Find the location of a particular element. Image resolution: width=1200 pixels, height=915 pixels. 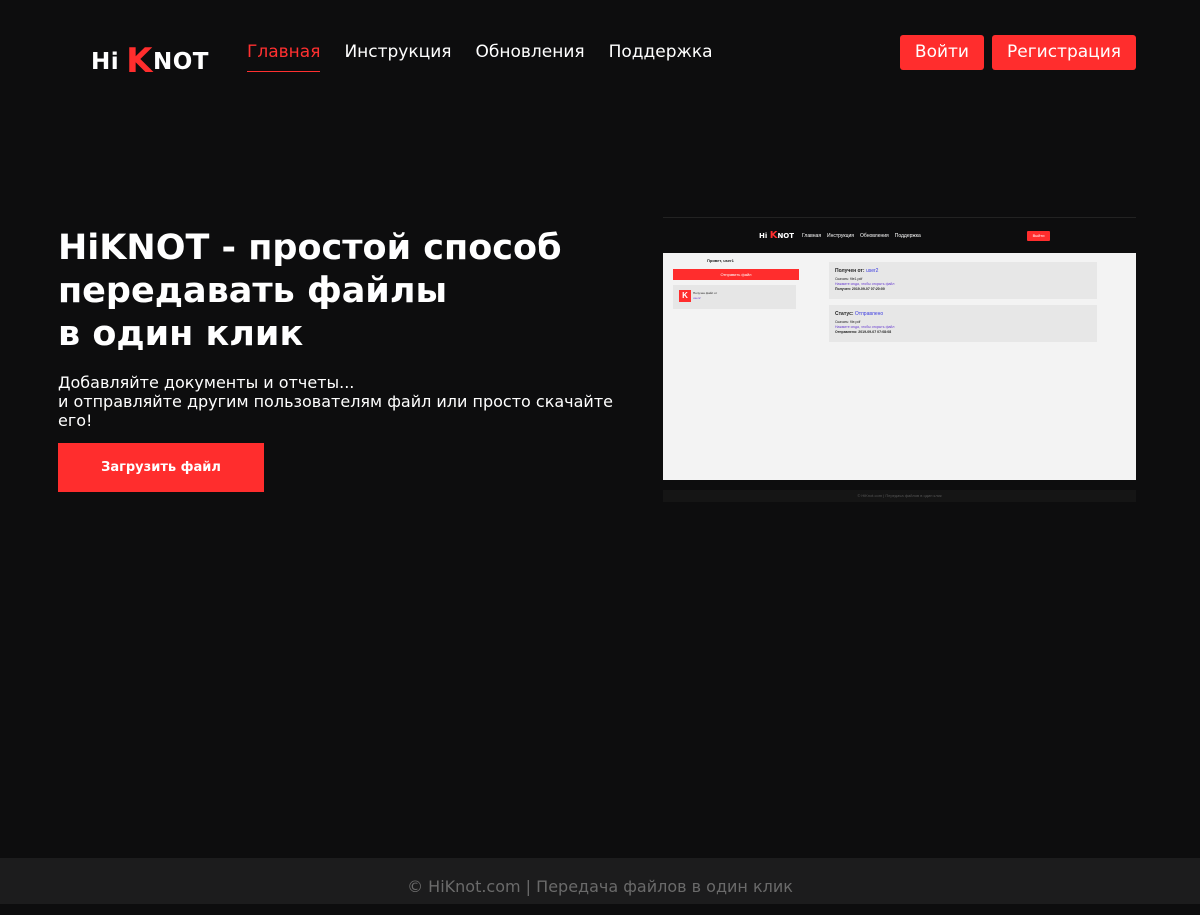

preview-nav: Главная Инструкция Обновления Поддержка is located at coordinates (861, 236).